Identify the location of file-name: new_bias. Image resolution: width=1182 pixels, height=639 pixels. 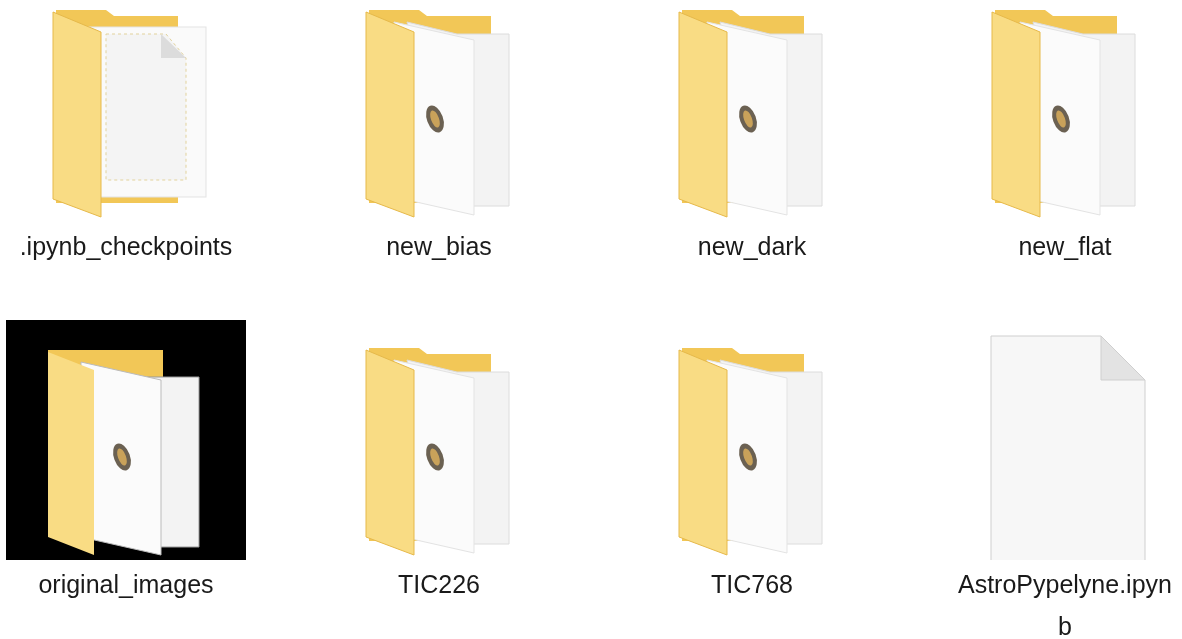
(439, 246).